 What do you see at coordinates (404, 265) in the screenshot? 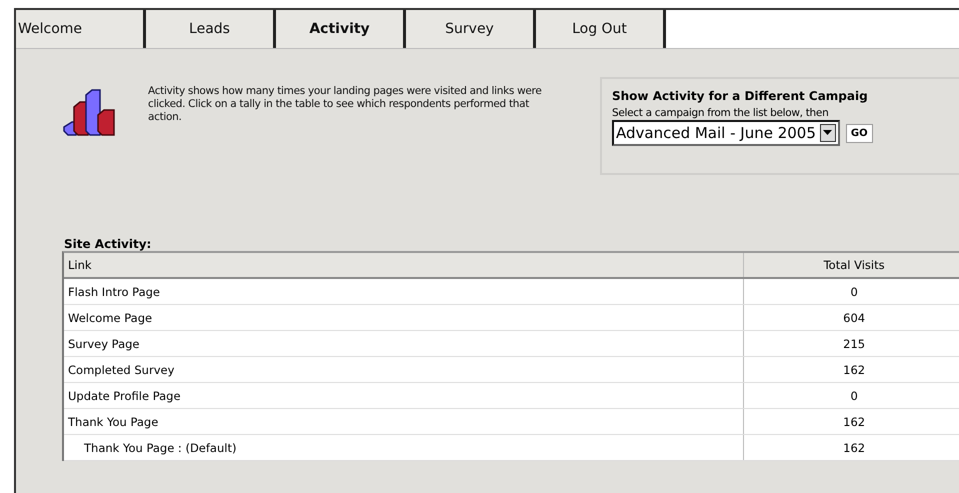
I see `column-header: Link` at bounding box center [404, 265].